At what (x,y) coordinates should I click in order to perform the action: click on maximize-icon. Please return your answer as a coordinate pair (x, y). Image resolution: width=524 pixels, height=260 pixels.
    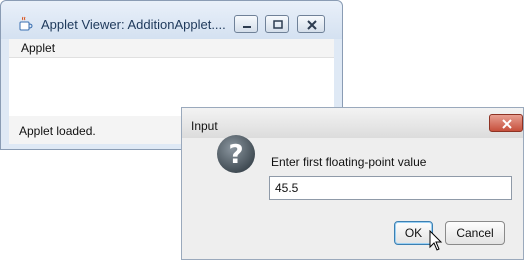
    Looking at the image, I should click on (278, 24).